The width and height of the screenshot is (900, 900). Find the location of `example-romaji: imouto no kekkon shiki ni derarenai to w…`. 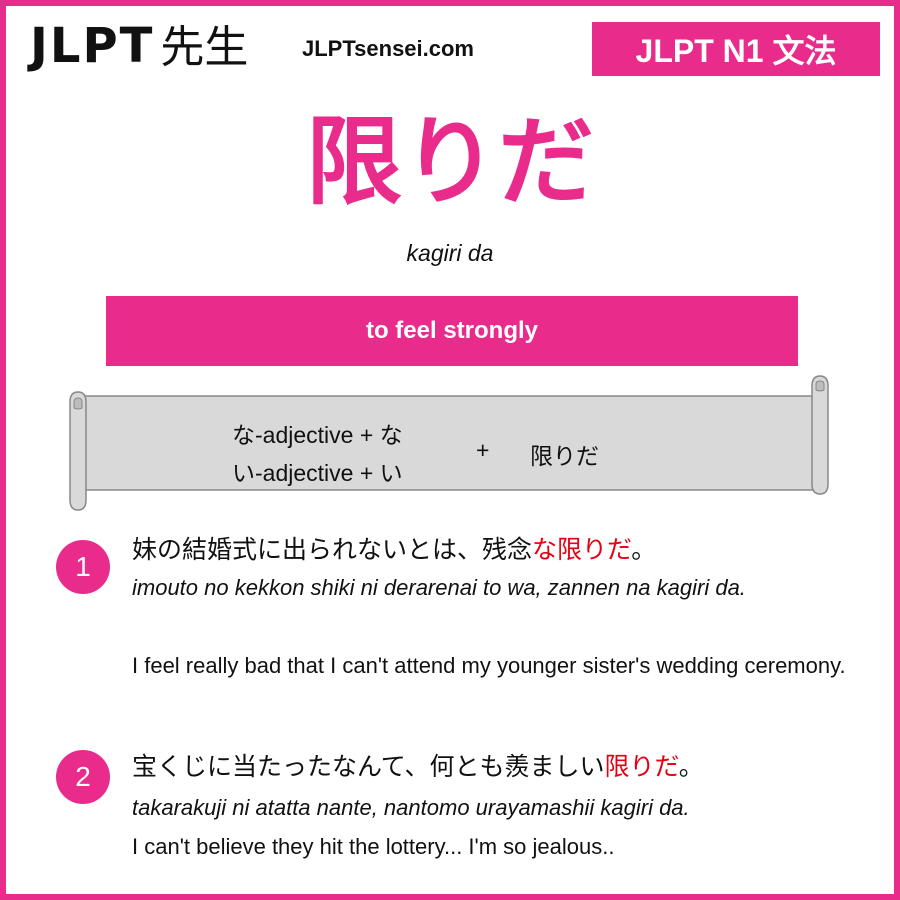

example-romaji: imouto no kekkon shiki ni derarenai to w… is located at coordinates (439, 587).